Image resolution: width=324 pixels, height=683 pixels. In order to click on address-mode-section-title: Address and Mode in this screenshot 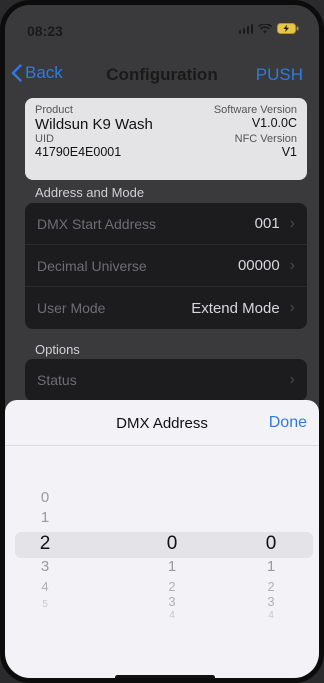, I will do `click(90, 192)`.